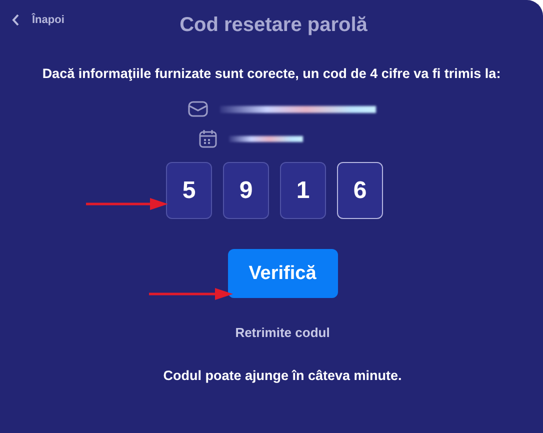  I want to click on chevron-left-icon, so click(16, 20).